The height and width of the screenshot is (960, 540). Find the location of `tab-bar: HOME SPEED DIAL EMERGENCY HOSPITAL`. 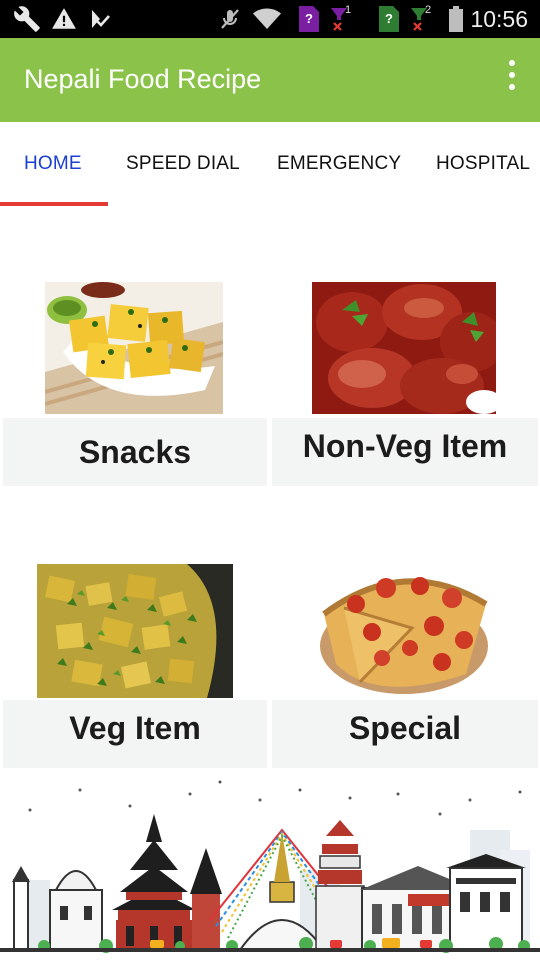

tab-bar: HOME SPEED DIAL EMERGENCY HOSPITAL is located at coordinates (270, 164).